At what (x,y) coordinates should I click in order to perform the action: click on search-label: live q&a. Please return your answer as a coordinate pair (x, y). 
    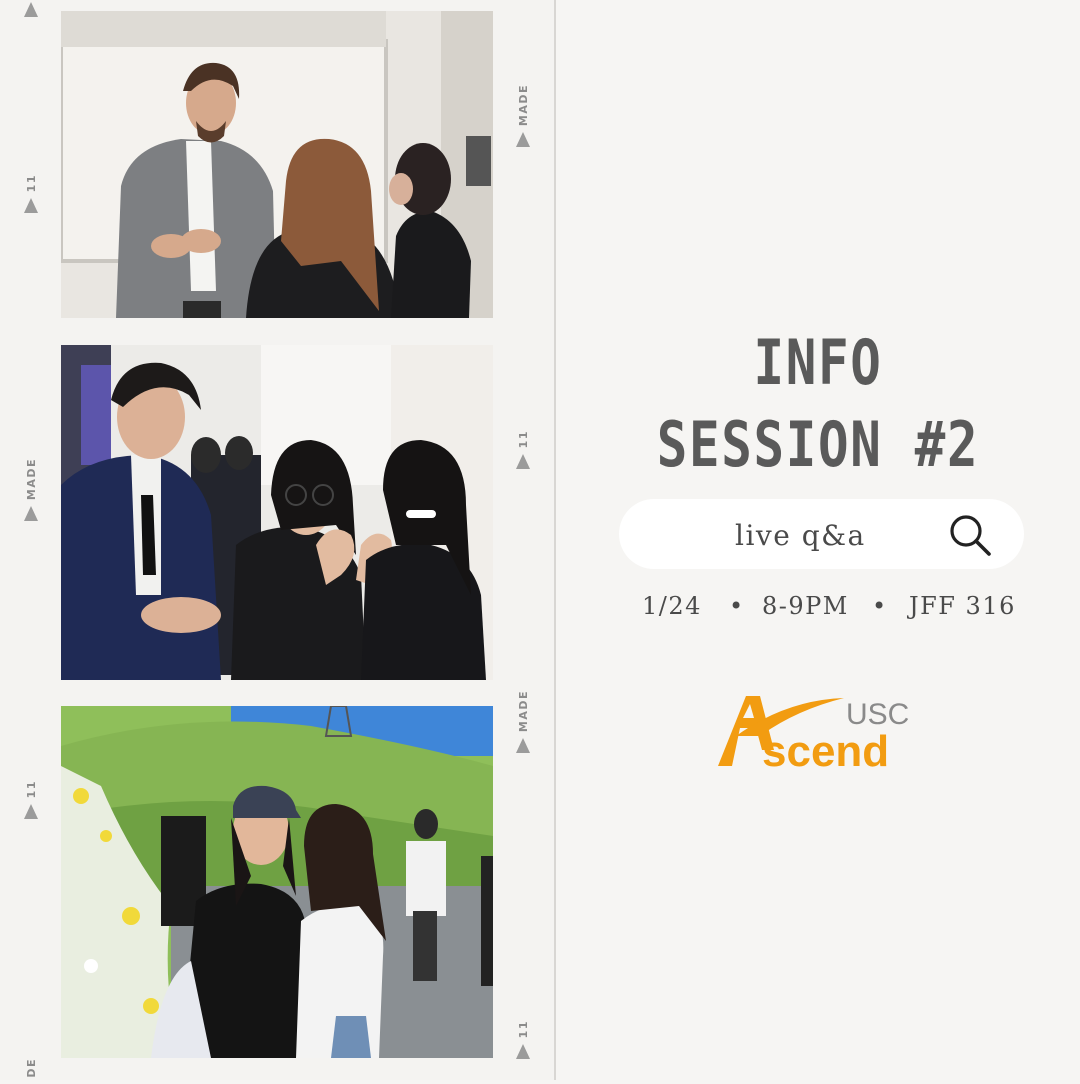
    Looking at the image, I should click on (800, 535).